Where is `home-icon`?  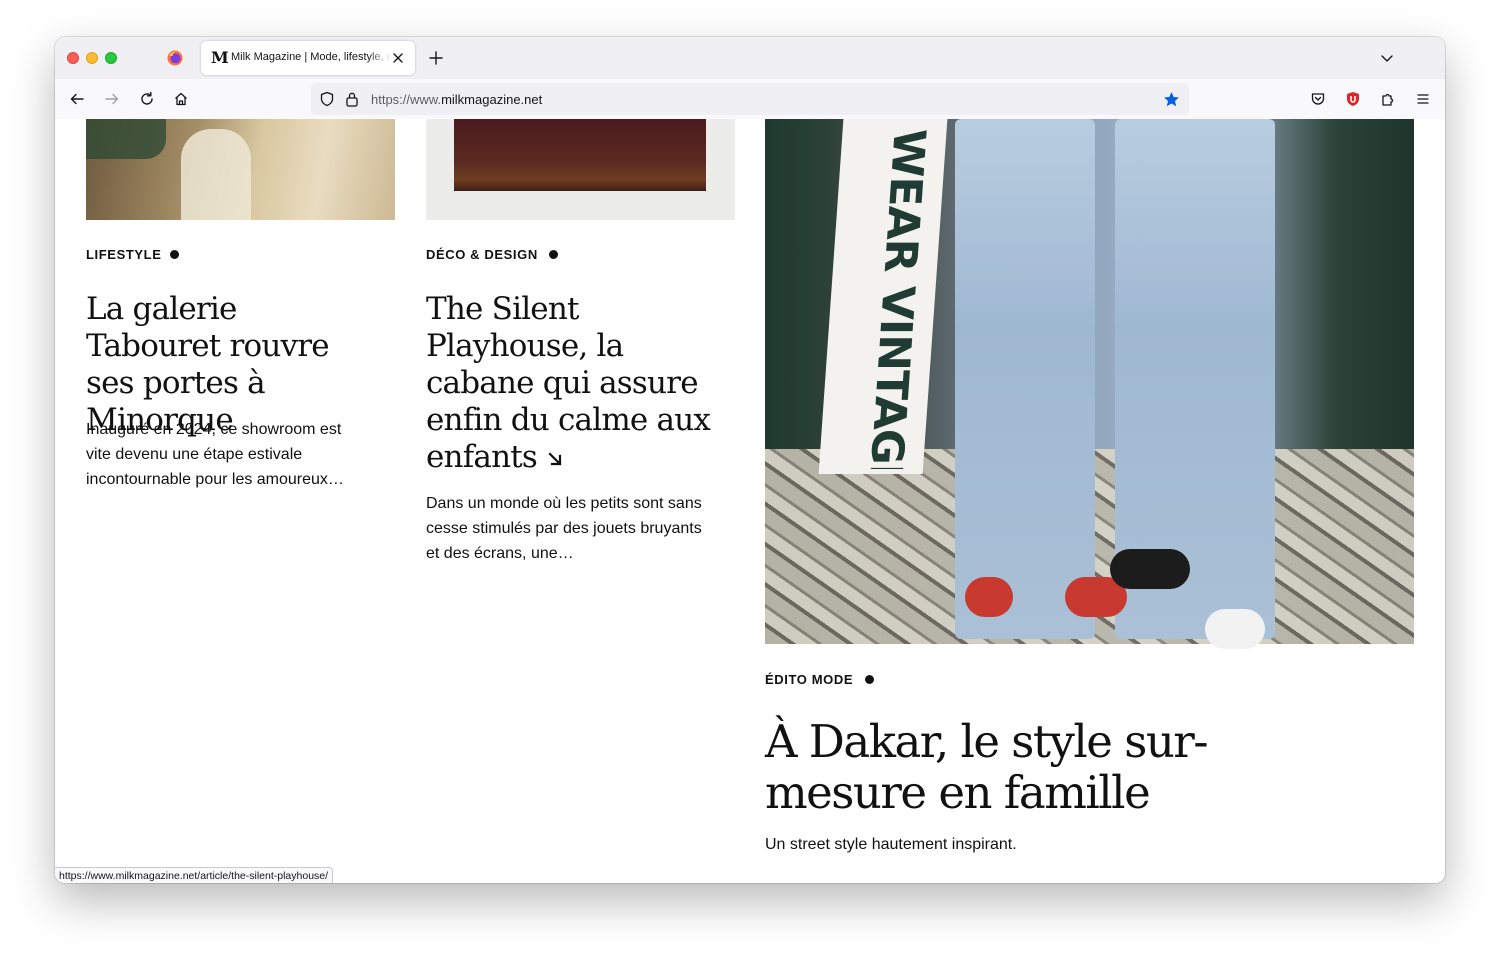
home-icon is located at coordinates (181, 99).